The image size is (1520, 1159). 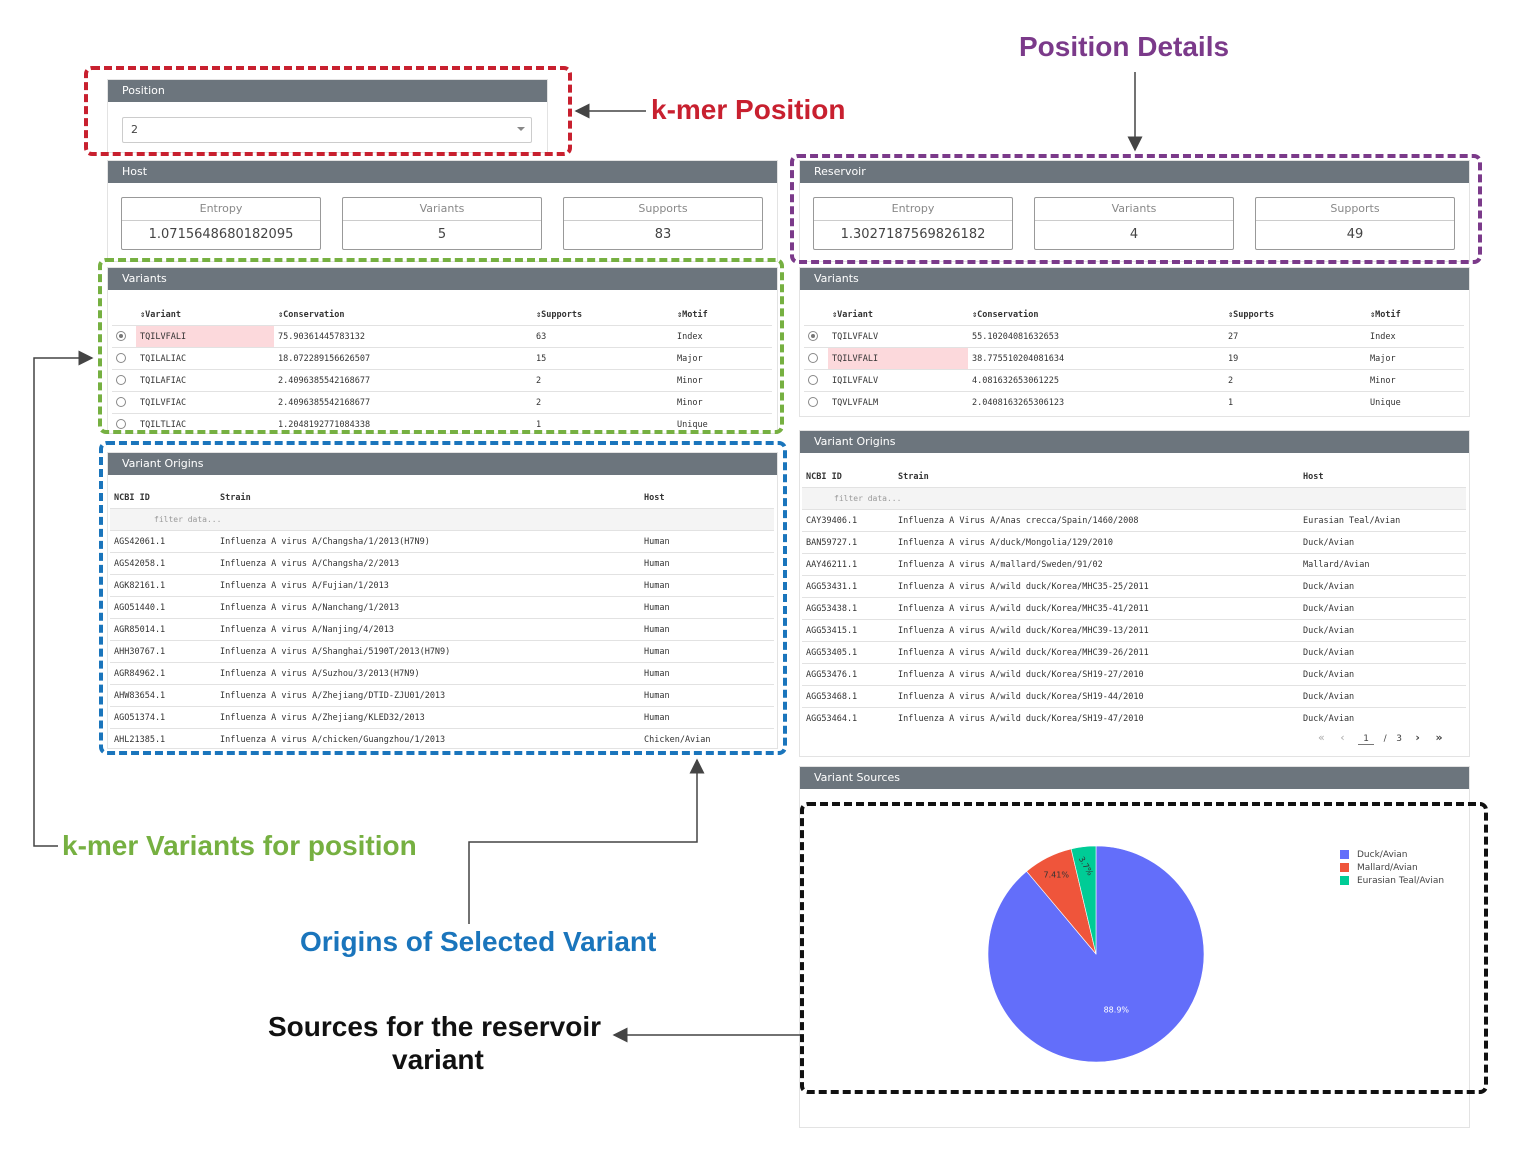 What do you see at coordinates (1134, 442) in the screenshot?
I see `reservoir-origins-header: Variant Origins` at bounding box center [1134, 442].